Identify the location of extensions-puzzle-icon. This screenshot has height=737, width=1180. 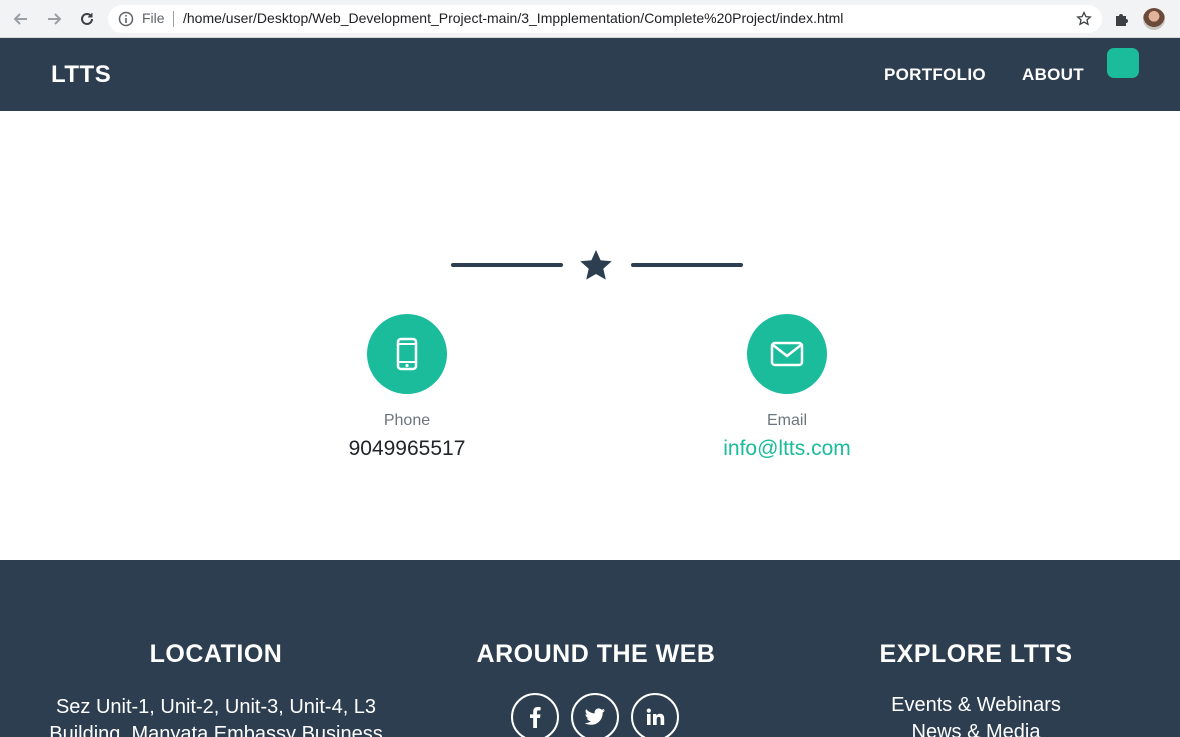
(1122, 19).